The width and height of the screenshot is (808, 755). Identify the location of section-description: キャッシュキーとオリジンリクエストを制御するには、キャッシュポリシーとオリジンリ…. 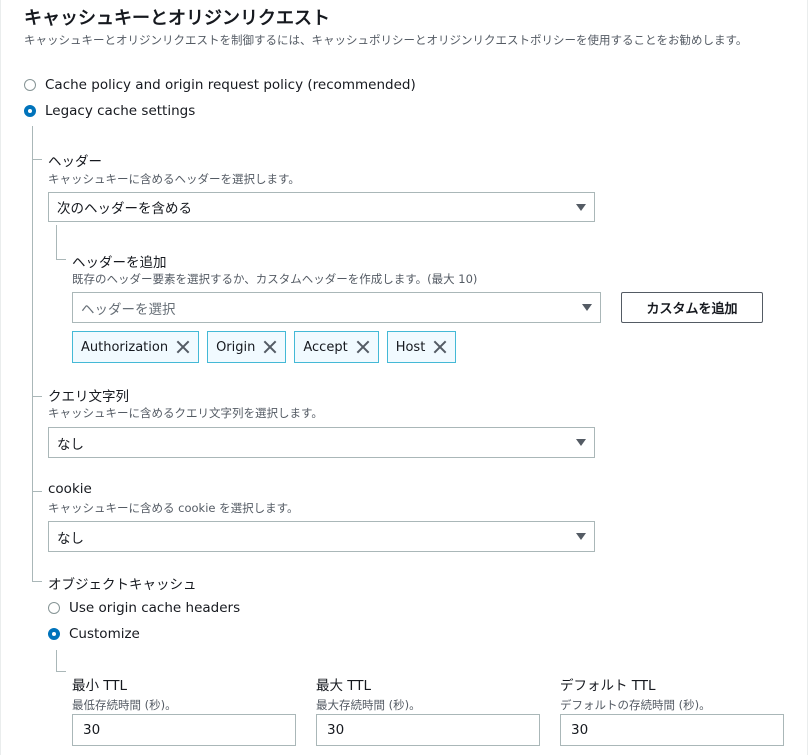
(386, 40).